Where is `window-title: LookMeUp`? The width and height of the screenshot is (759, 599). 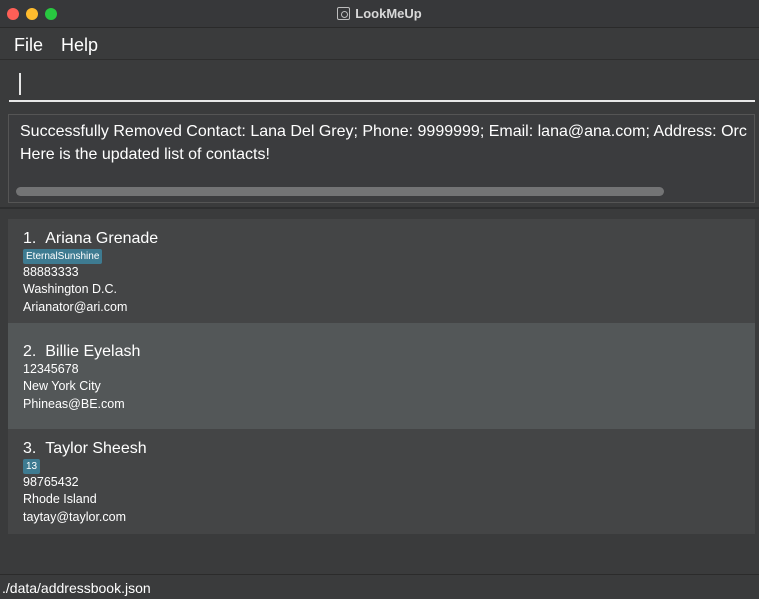 window-title: LookMeUp is located at coordinates (388, 13).